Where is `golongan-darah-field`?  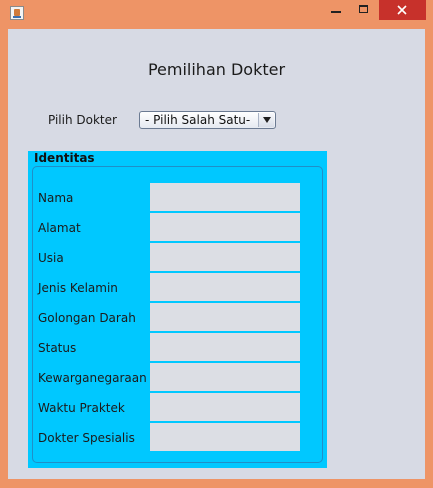
golongan-darah-field is located at coordinates (225, 317).